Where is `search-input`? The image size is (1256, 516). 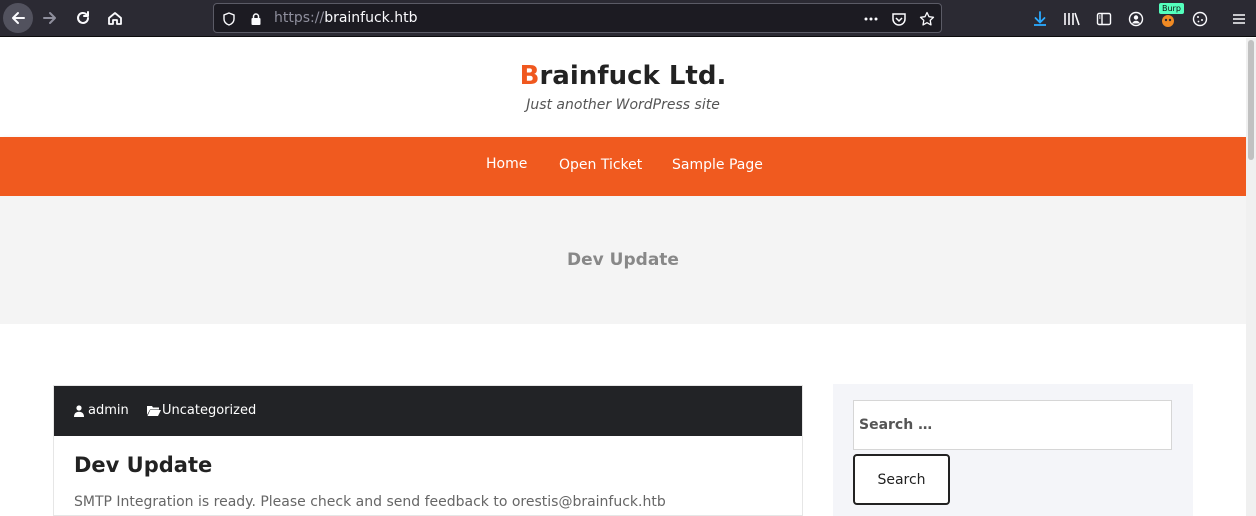
search-input is located at coordinates (1012, 425).